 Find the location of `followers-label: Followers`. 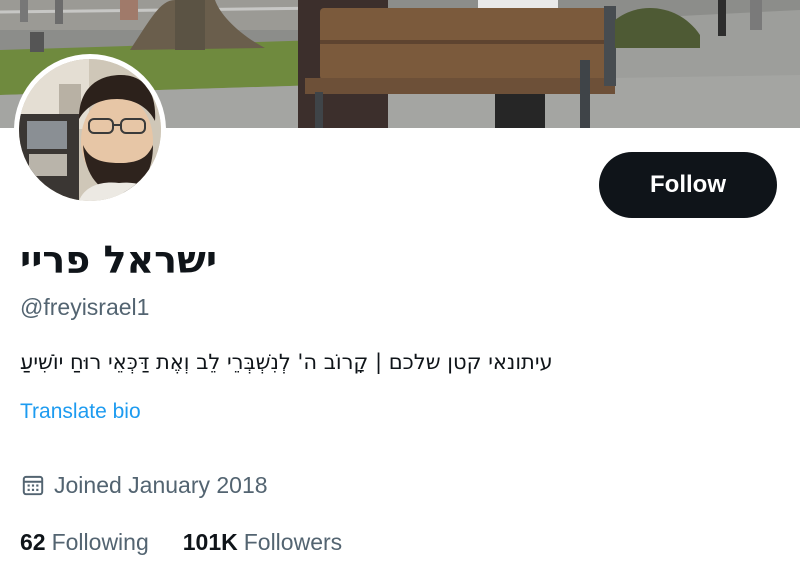

followers-label: Followers is located at coordinates (293, 542).